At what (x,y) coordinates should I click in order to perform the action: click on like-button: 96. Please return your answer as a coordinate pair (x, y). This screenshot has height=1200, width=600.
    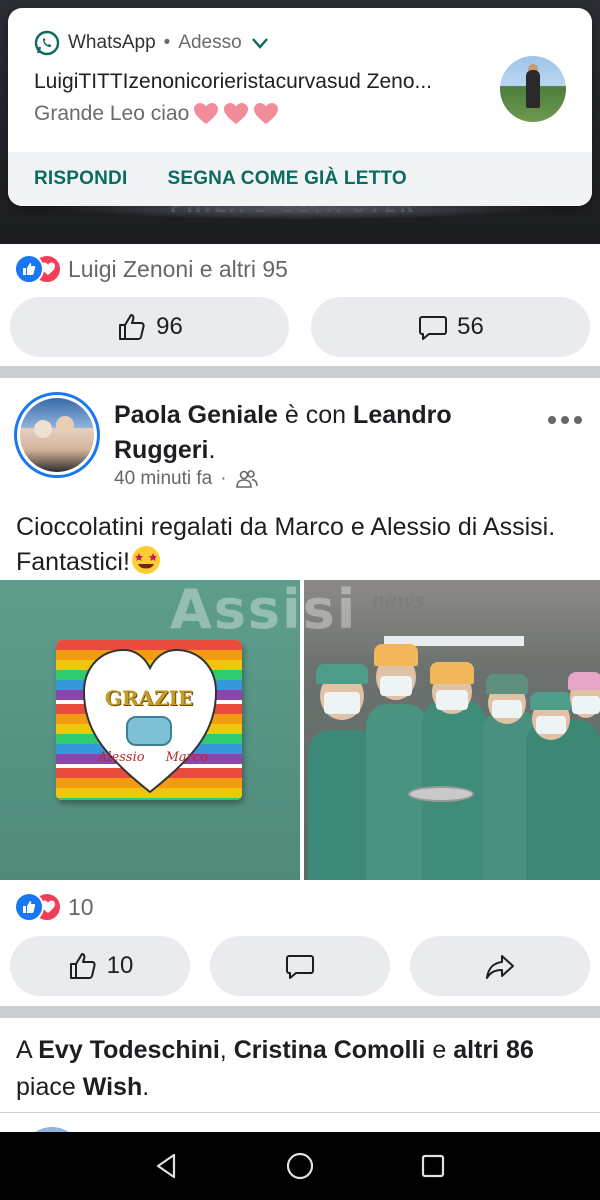
    Looking at the image, I should click on (149, 327).